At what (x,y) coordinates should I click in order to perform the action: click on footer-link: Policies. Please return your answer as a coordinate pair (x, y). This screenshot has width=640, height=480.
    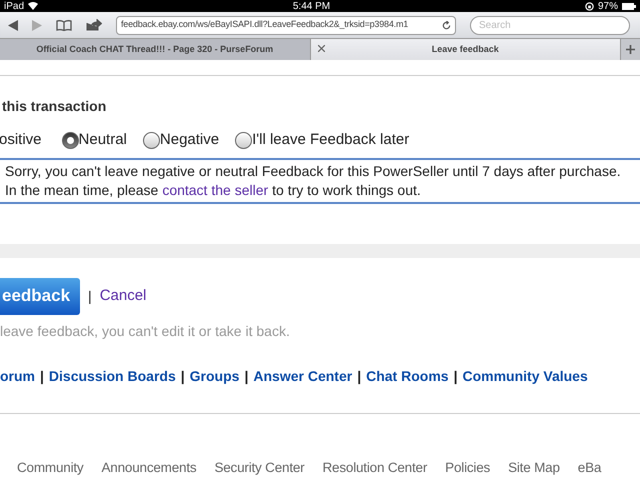
    Looking at the image, I should click on (467, 468).